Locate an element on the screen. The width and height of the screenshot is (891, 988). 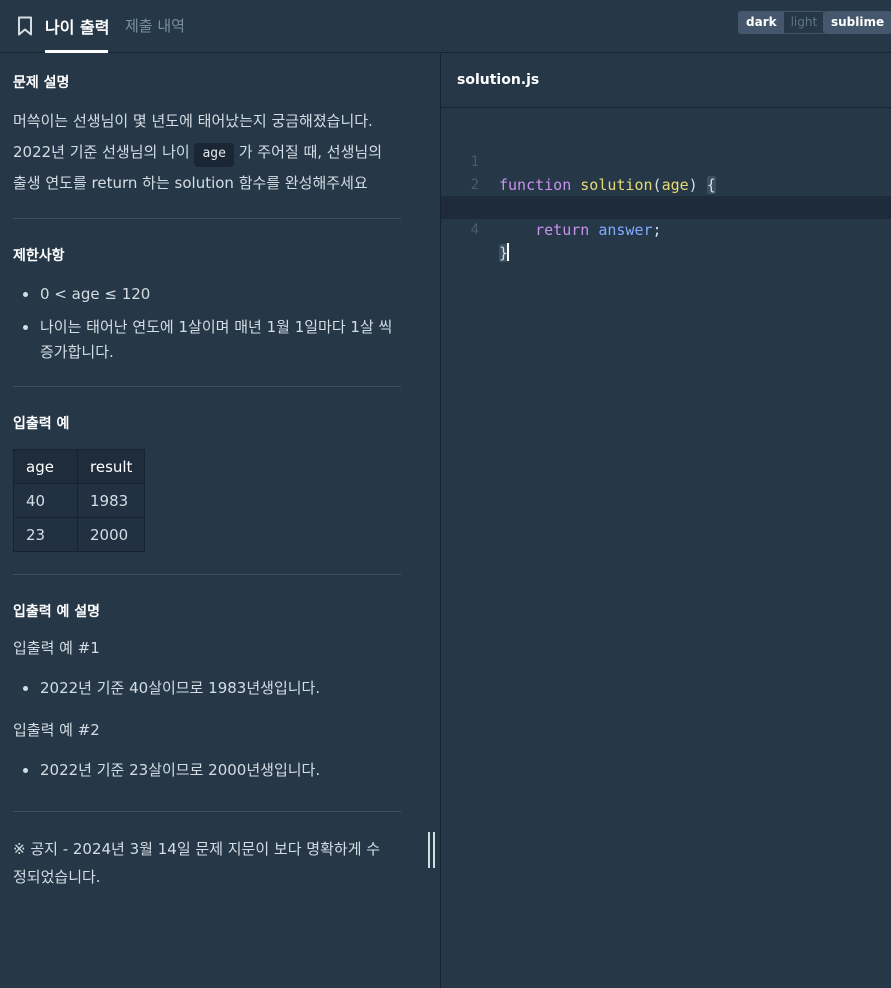
table-cell: 1983 is located at coordinates (111, 500).